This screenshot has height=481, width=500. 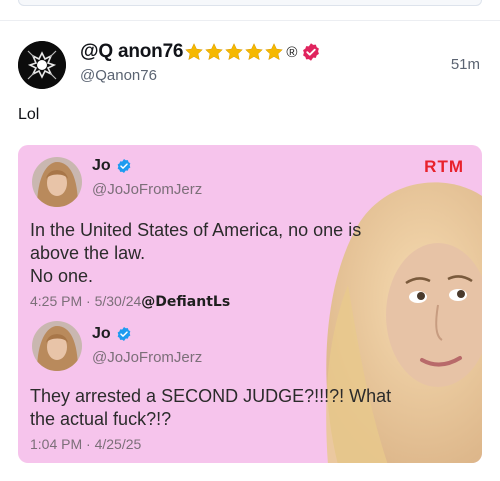 I want to click on author-name-row: @Q anon76 ®, so click(x=200, y=52).